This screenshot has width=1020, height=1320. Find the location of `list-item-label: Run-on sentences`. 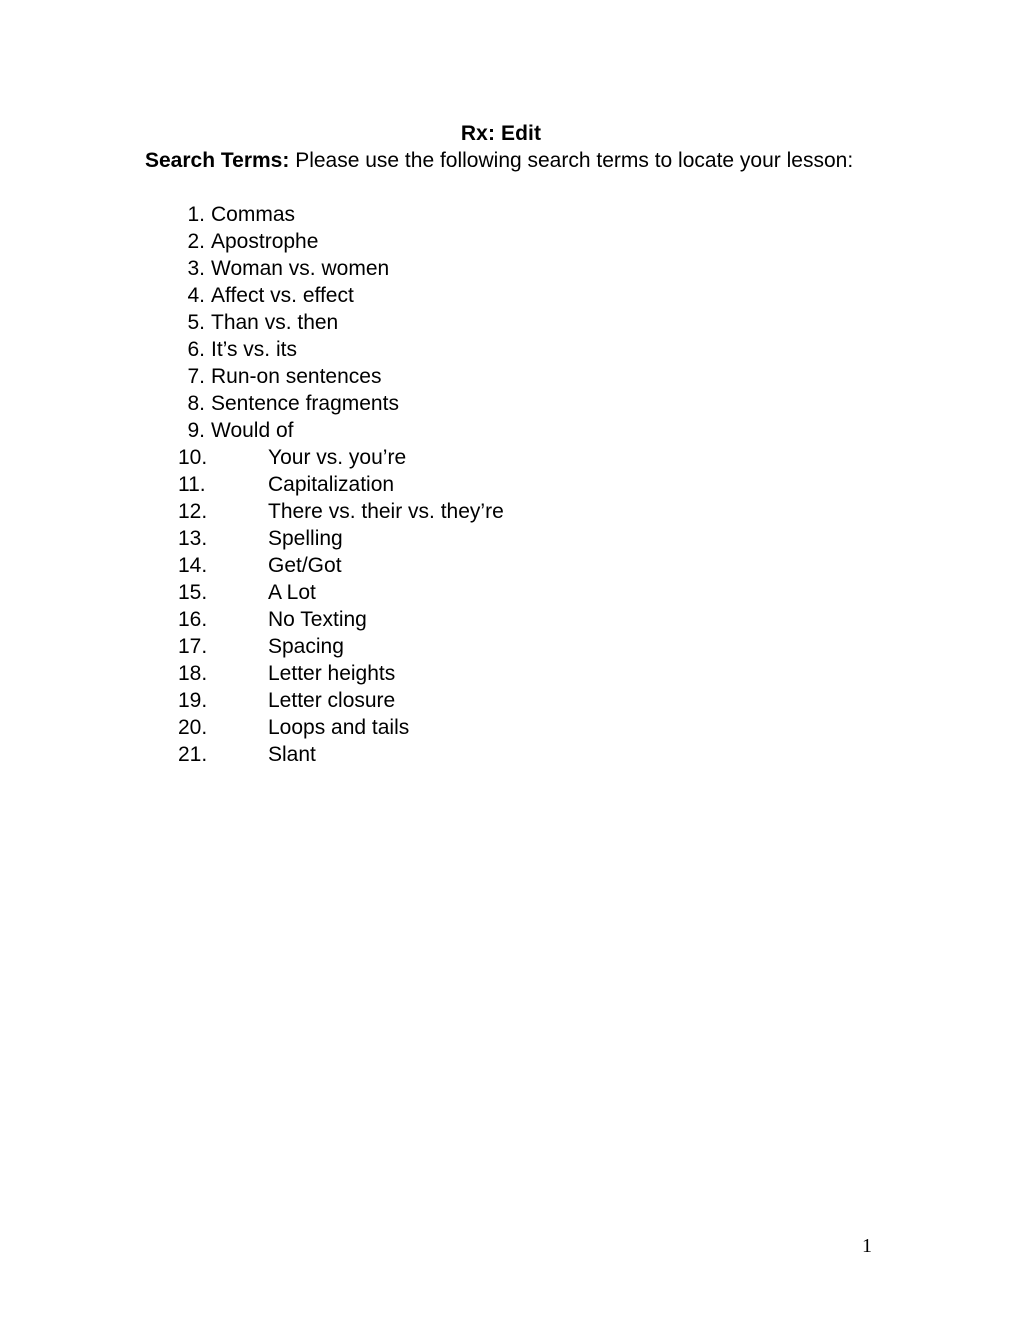

list-item-label: Run-on sentences is located at coordinates (296, 376).